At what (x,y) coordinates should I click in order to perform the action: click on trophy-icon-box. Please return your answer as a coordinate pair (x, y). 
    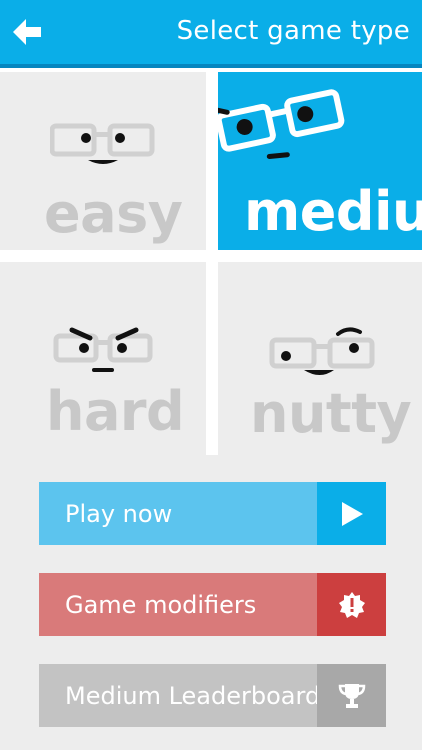
    Looking at the image, I should click on (351, 695).